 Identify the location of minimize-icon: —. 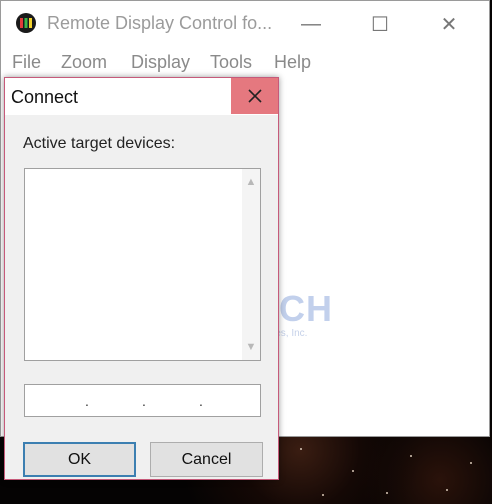
(311, 23).